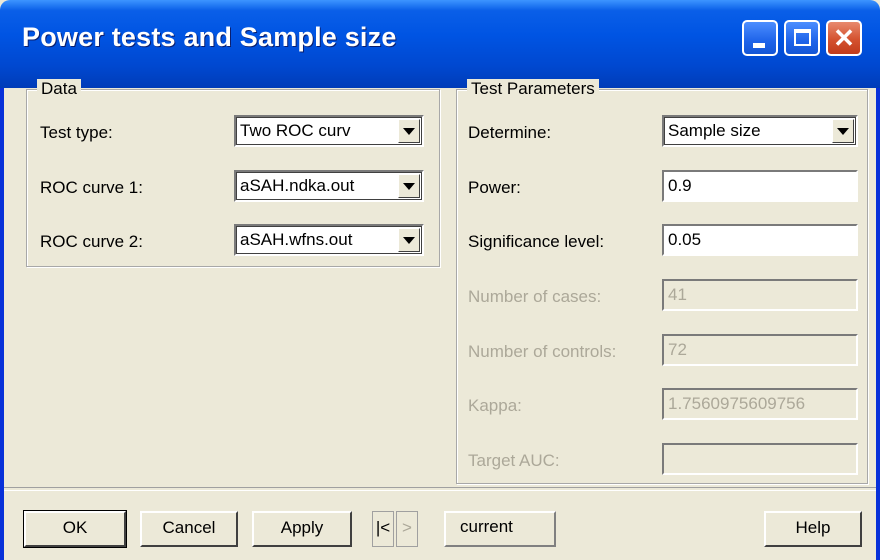 This screenshot has height=560, width=880. I want to click on determine-label: Determine:, so click(510, 132).